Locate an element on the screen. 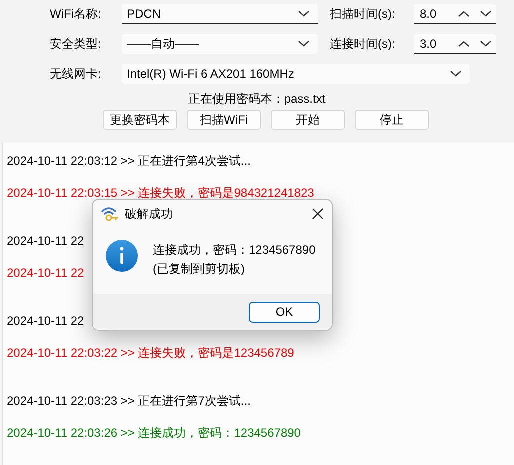  dialog-title: 破解成功 is located at coordinates (149, 214).